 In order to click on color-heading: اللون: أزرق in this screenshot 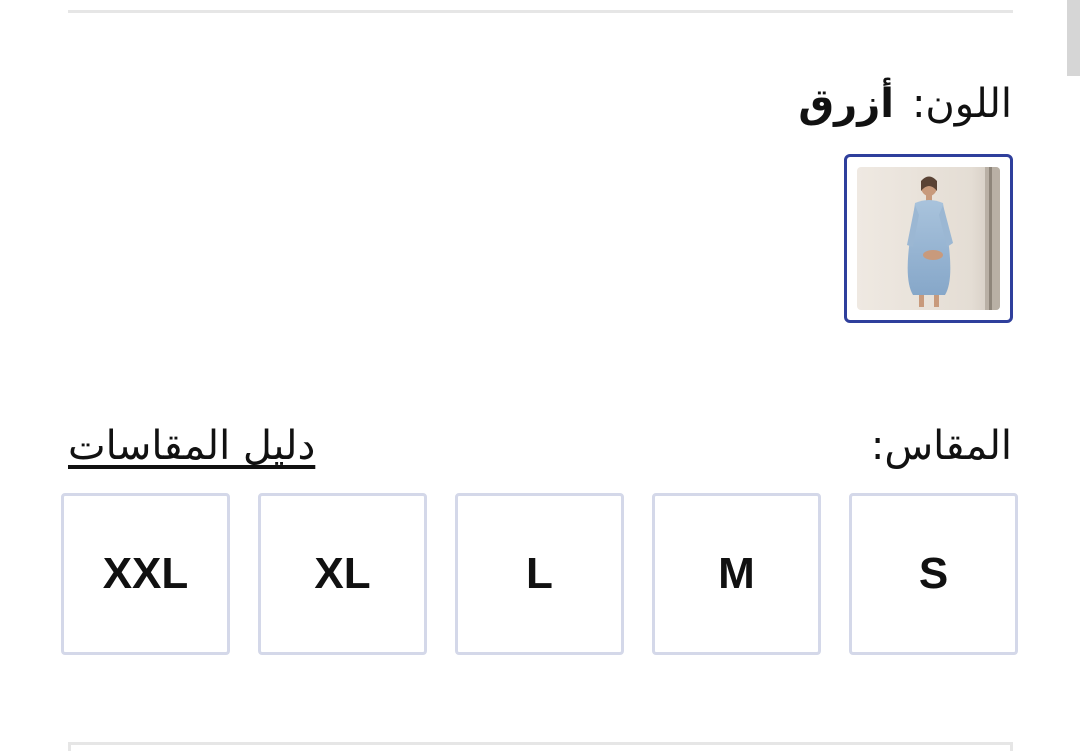, I will do `click(905, 104)`.